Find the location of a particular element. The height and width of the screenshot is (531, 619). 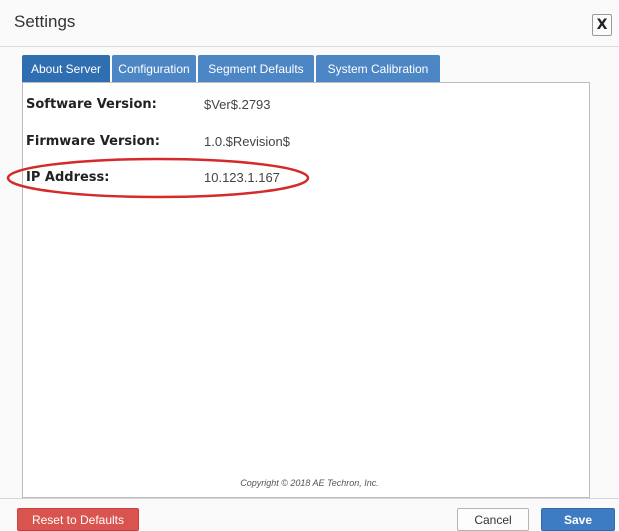

save-button: Save is located at coordinates (578, 519).